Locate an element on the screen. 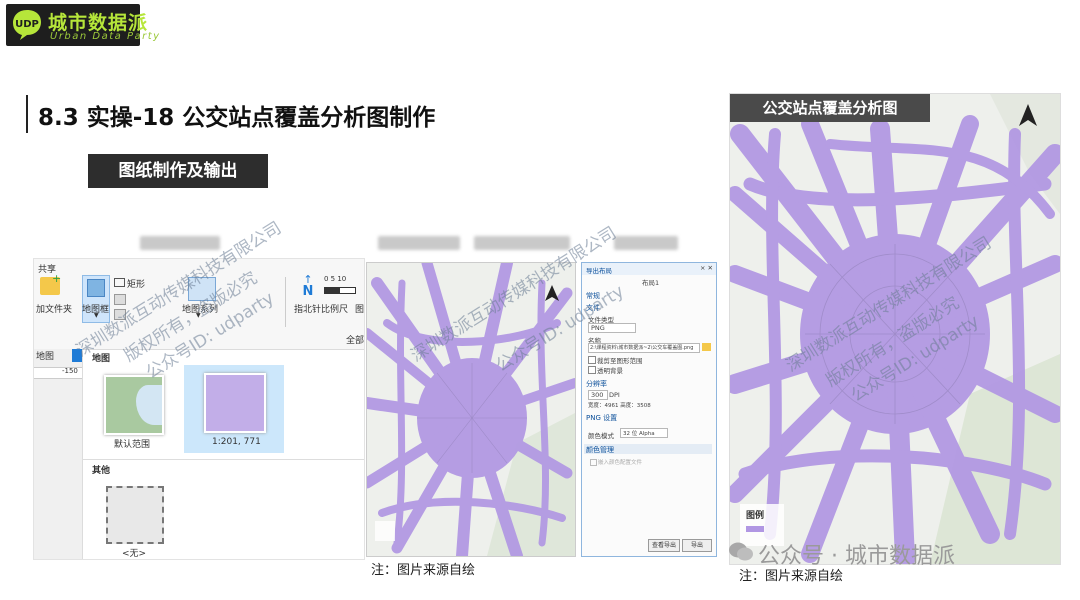 This screenshot has width=1080, height=600. udp-logo-icon: UDP is located at coordinates (27, 25).